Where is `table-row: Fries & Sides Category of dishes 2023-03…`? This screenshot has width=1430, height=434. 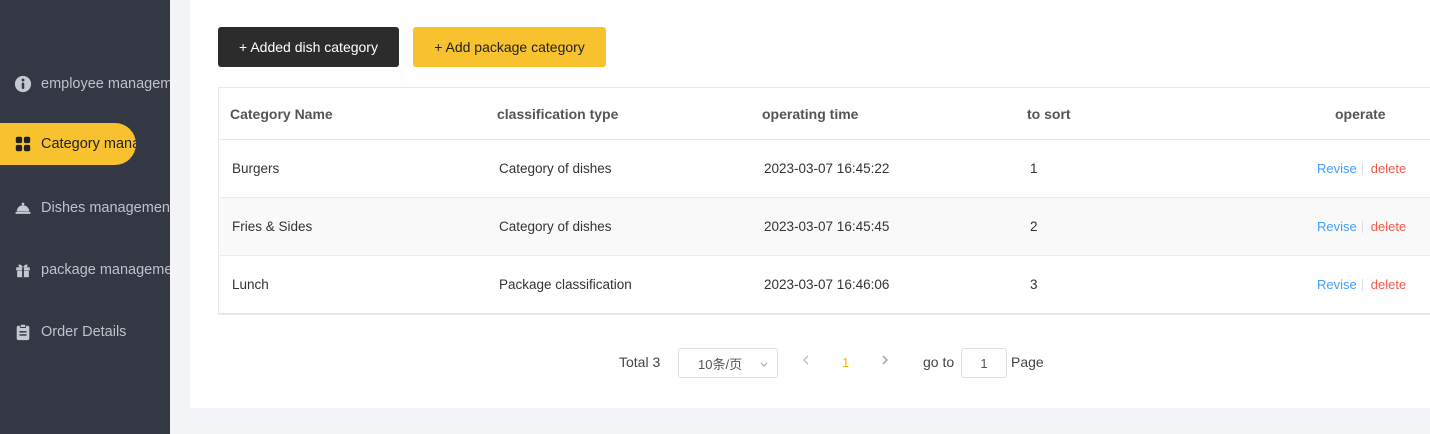 table-row: Fries & Sides Category of dishes 2023-03… is located at coordinates (824, 227).